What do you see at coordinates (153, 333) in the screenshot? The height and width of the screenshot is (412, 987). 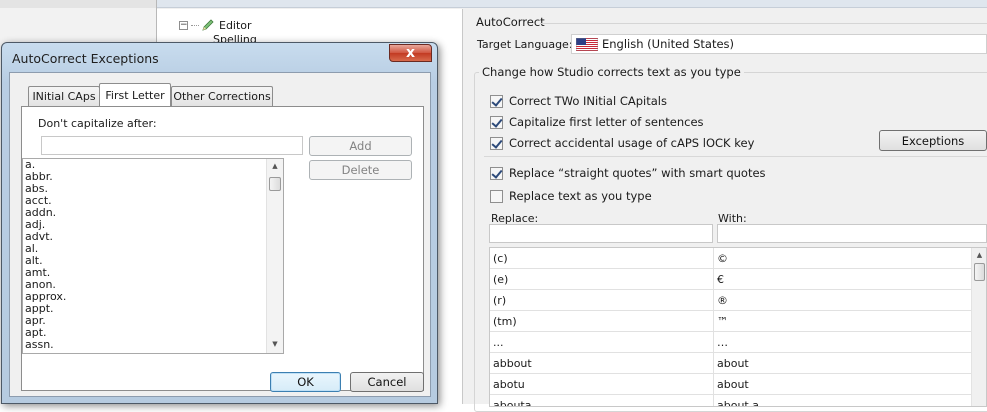 I see `list-item: apt.` at bounding box center [153, 333].